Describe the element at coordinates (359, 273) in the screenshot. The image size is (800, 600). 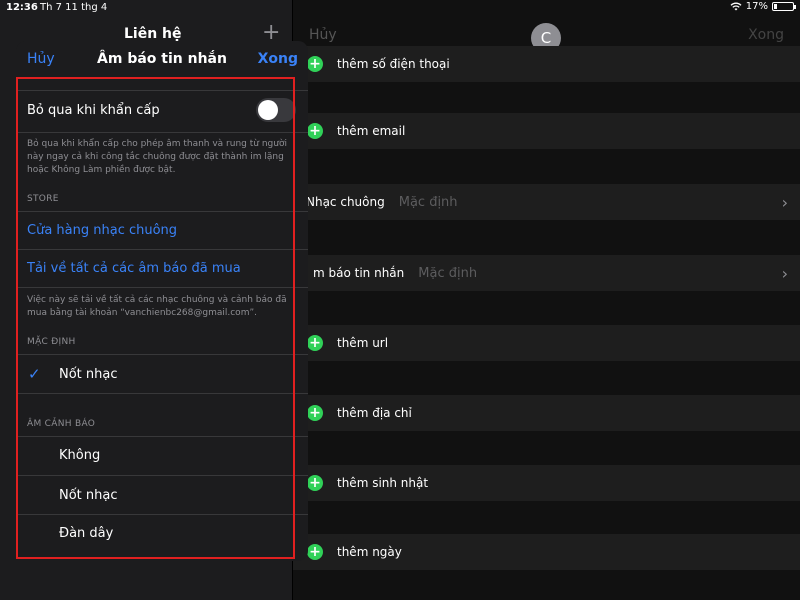
I see `text-tone-label: m báo tin nhắn` at that location.